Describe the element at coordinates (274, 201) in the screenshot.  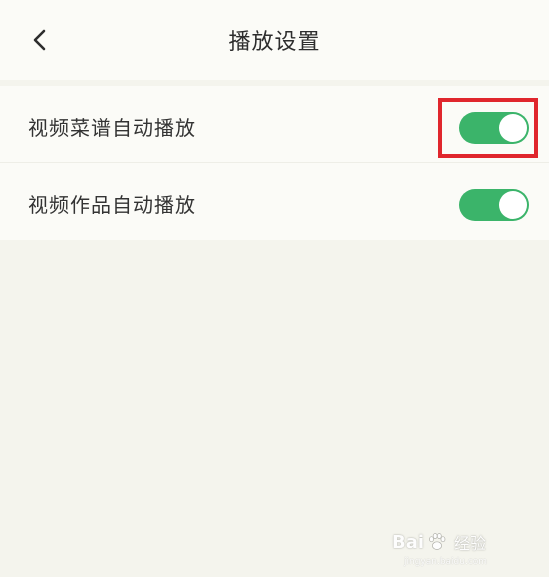
I see `setting-row-works-autoplay: 视频作品自动播放` at that location.